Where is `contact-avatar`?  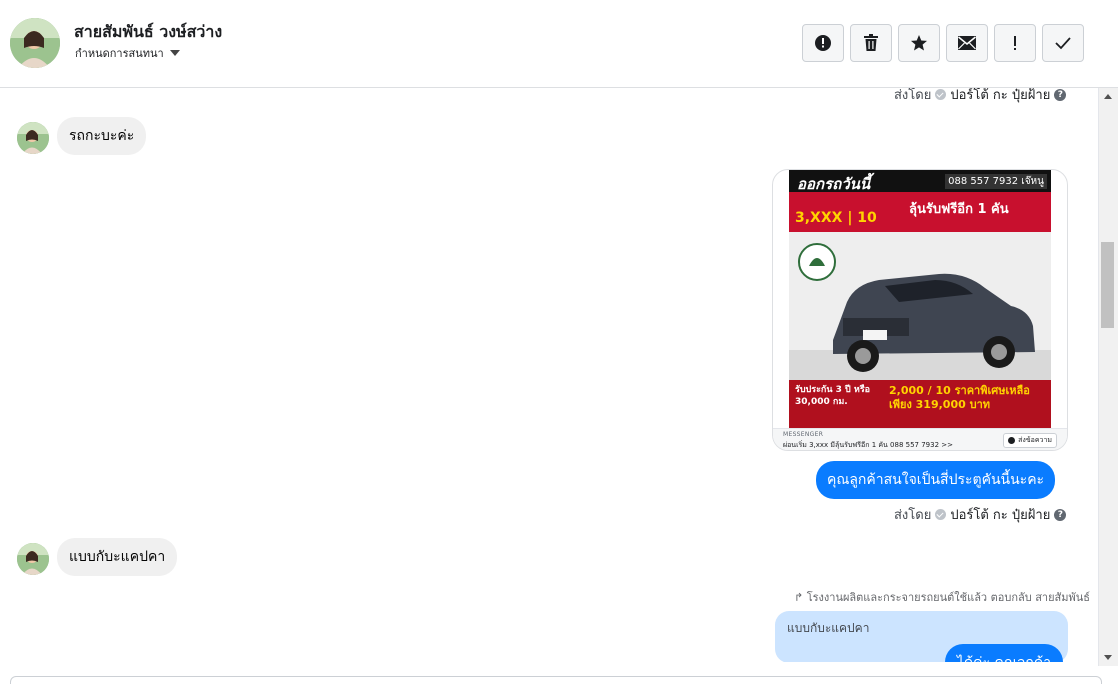 contact-avatar is located at coordinates (35, 43).